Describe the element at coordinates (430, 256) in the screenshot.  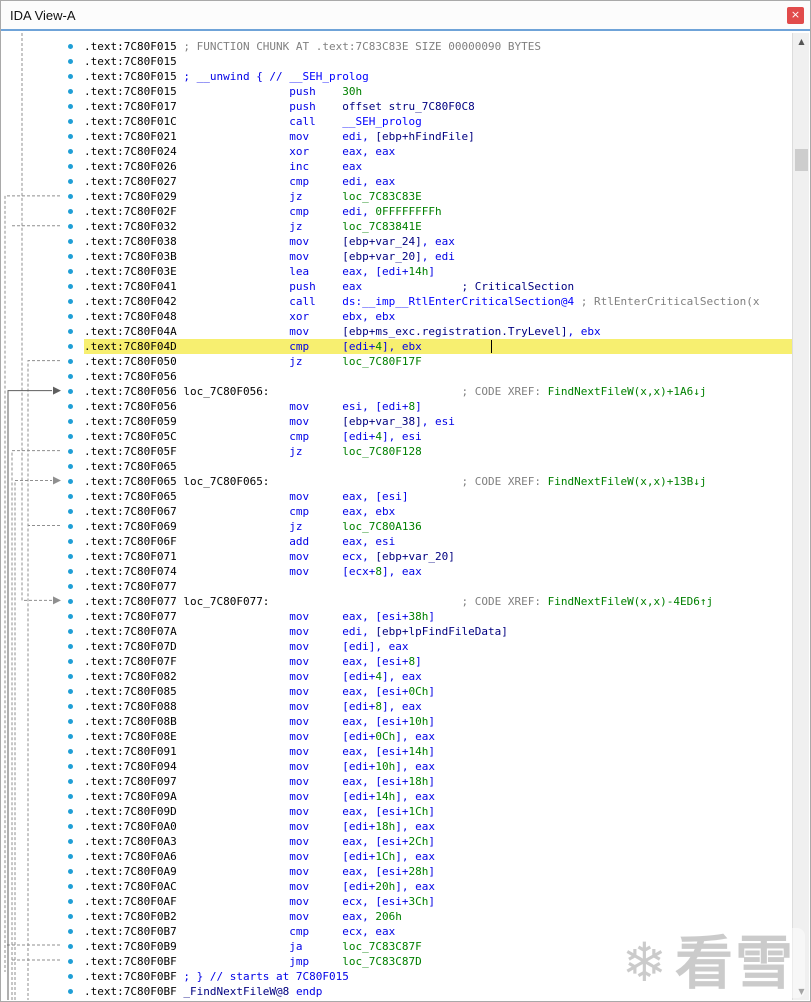
I see `listing-line: .text:7C80F03B mov [ebp+var_20], edi` at that location.